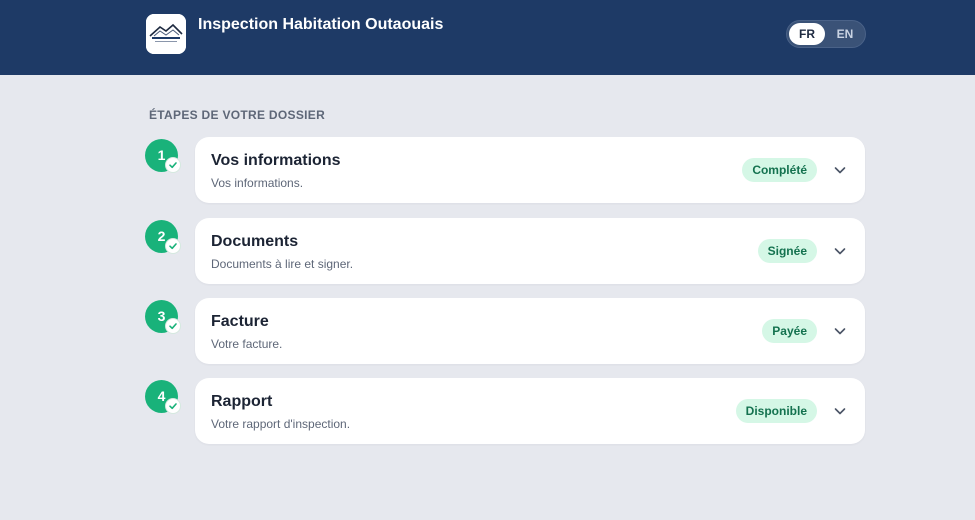 The image size is (975, 520). I want to click on section-title: ÉTAPES DE VOTRE DOSSIER, so click(237, 115).